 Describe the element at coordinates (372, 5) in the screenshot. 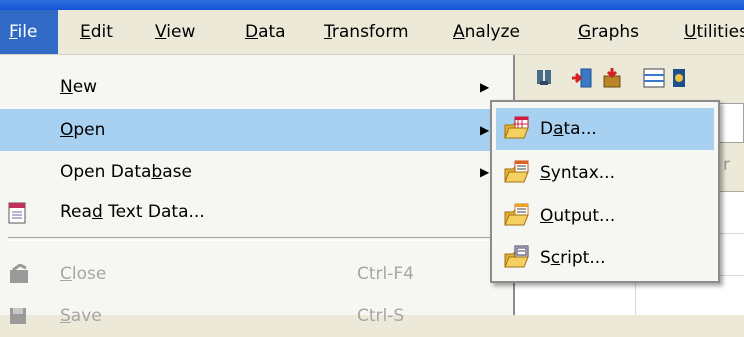

I see `window-title-bar` at that location.